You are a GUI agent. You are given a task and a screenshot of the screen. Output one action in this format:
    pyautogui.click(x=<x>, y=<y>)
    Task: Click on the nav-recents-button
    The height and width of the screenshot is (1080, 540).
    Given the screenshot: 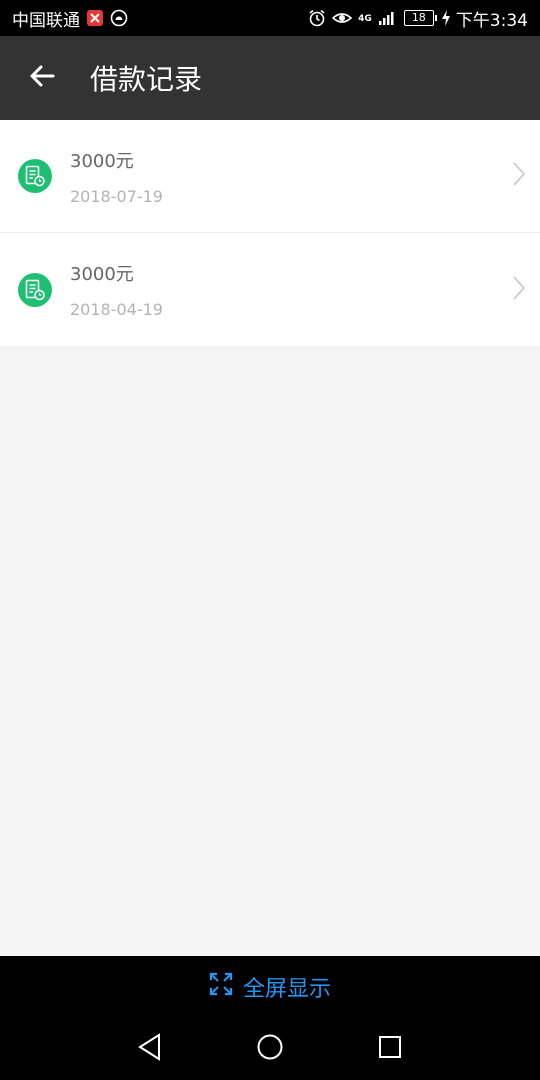 What is the action you would take?
    pyautogui.click(x=390, y=1049)
    